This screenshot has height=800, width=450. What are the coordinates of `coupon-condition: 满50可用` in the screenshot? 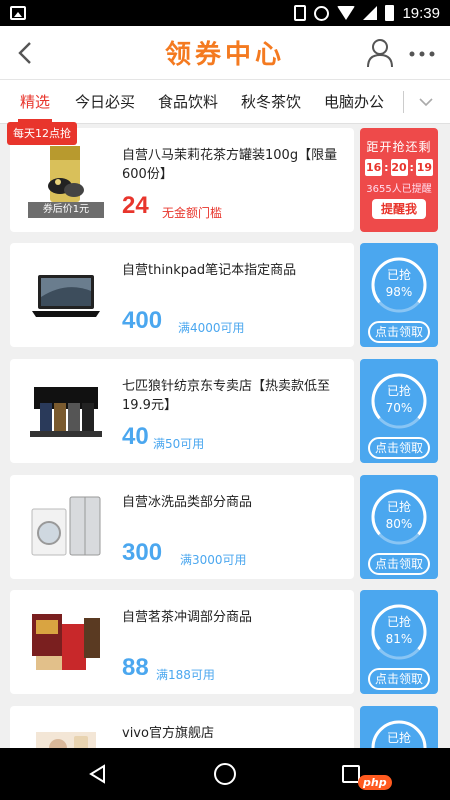 It's located at (179, 444).